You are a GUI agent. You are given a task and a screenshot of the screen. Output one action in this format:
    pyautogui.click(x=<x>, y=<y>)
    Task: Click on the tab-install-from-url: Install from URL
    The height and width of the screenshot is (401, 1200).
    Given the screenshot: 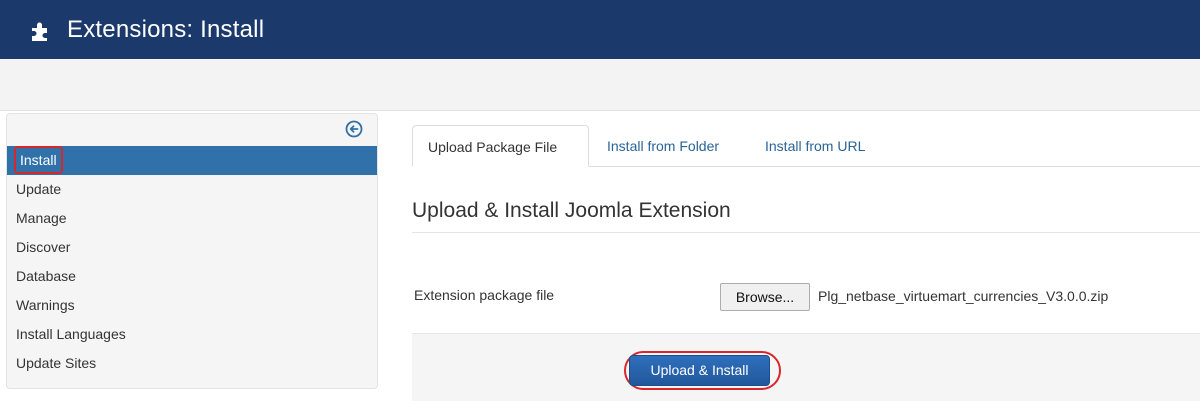 What is the action you would take?
    pyautogui.click(x=815, y=146)
    